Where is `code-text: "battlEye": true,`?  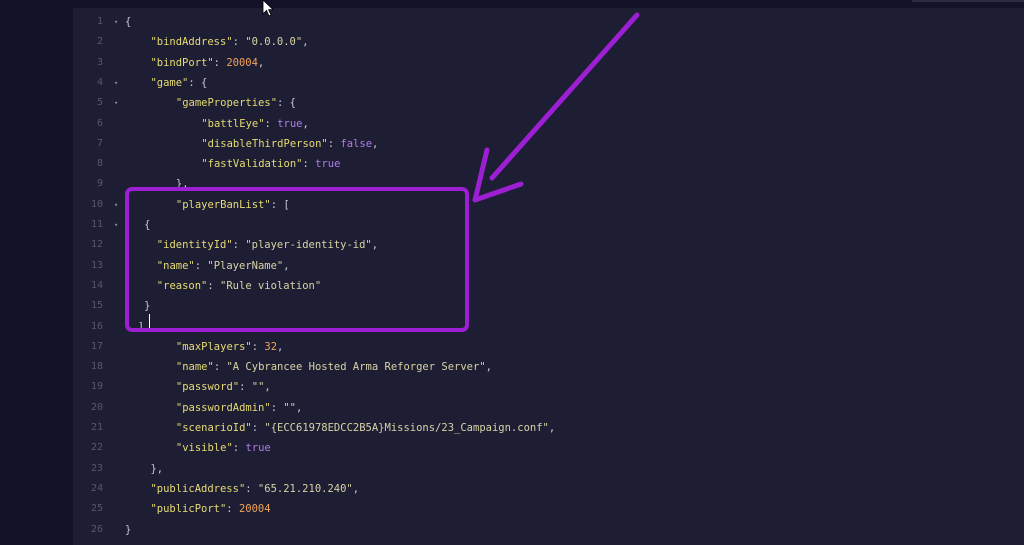
code-text: "battlEye": true, is located at coordinates (255, 124).